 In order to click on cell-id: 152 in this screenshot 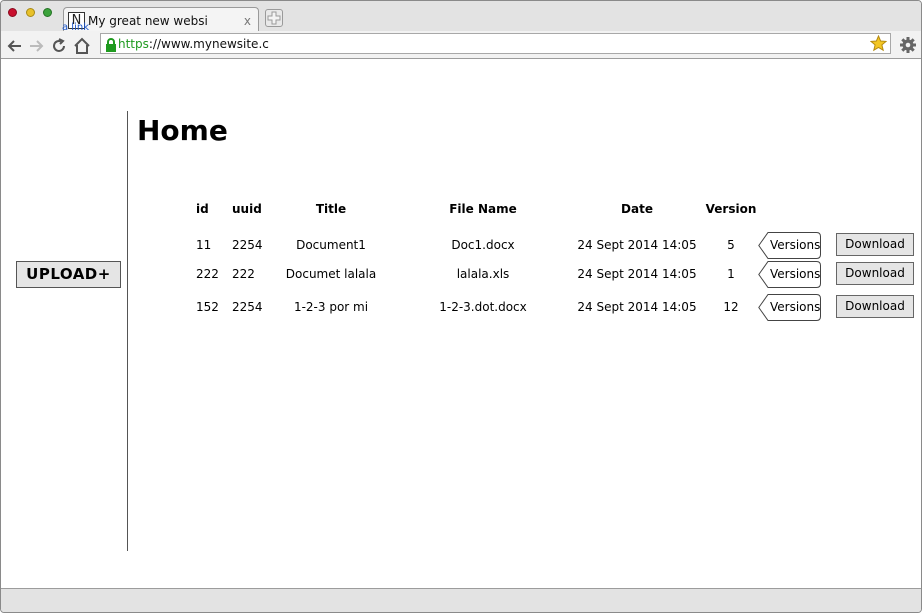, I will do `click(207, 307)`.